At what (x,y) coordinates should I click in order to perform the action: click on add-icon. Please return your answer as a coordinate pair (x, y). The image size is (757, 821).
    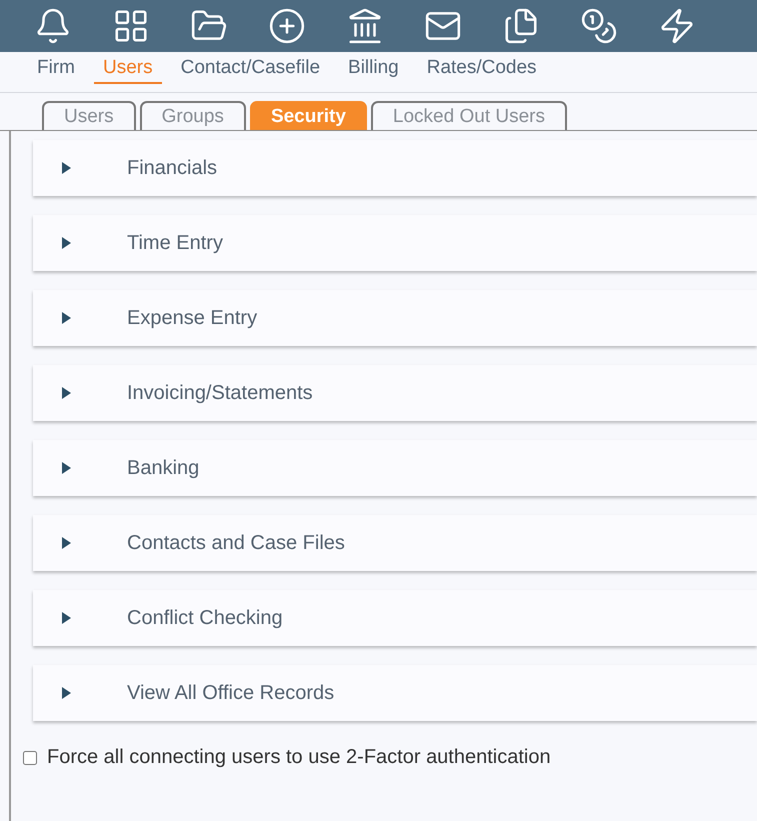
    Looking at the image, I should click on (287, 26).